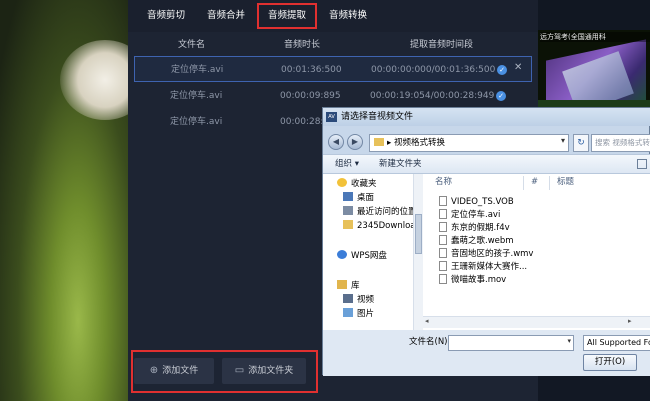 The height and width of the screenshot is (401, 650). Describe the element at coordinates (476, 215) in the screenshot. I see `file-name: 定位停车.avi` at that location.